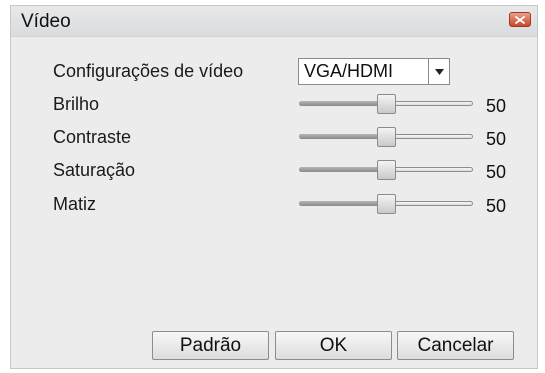 This screenshot has width=545, height=373. I want to click on video-config-select: VGA/HDMI, so click(374, 71).